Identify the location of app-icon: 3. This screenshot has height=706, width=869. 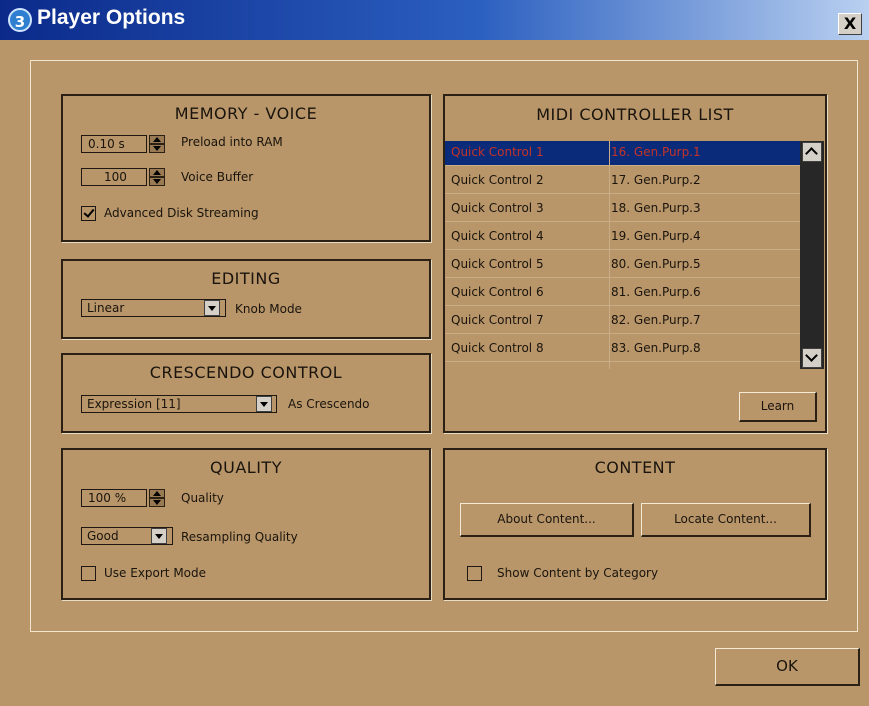
(20, 20).